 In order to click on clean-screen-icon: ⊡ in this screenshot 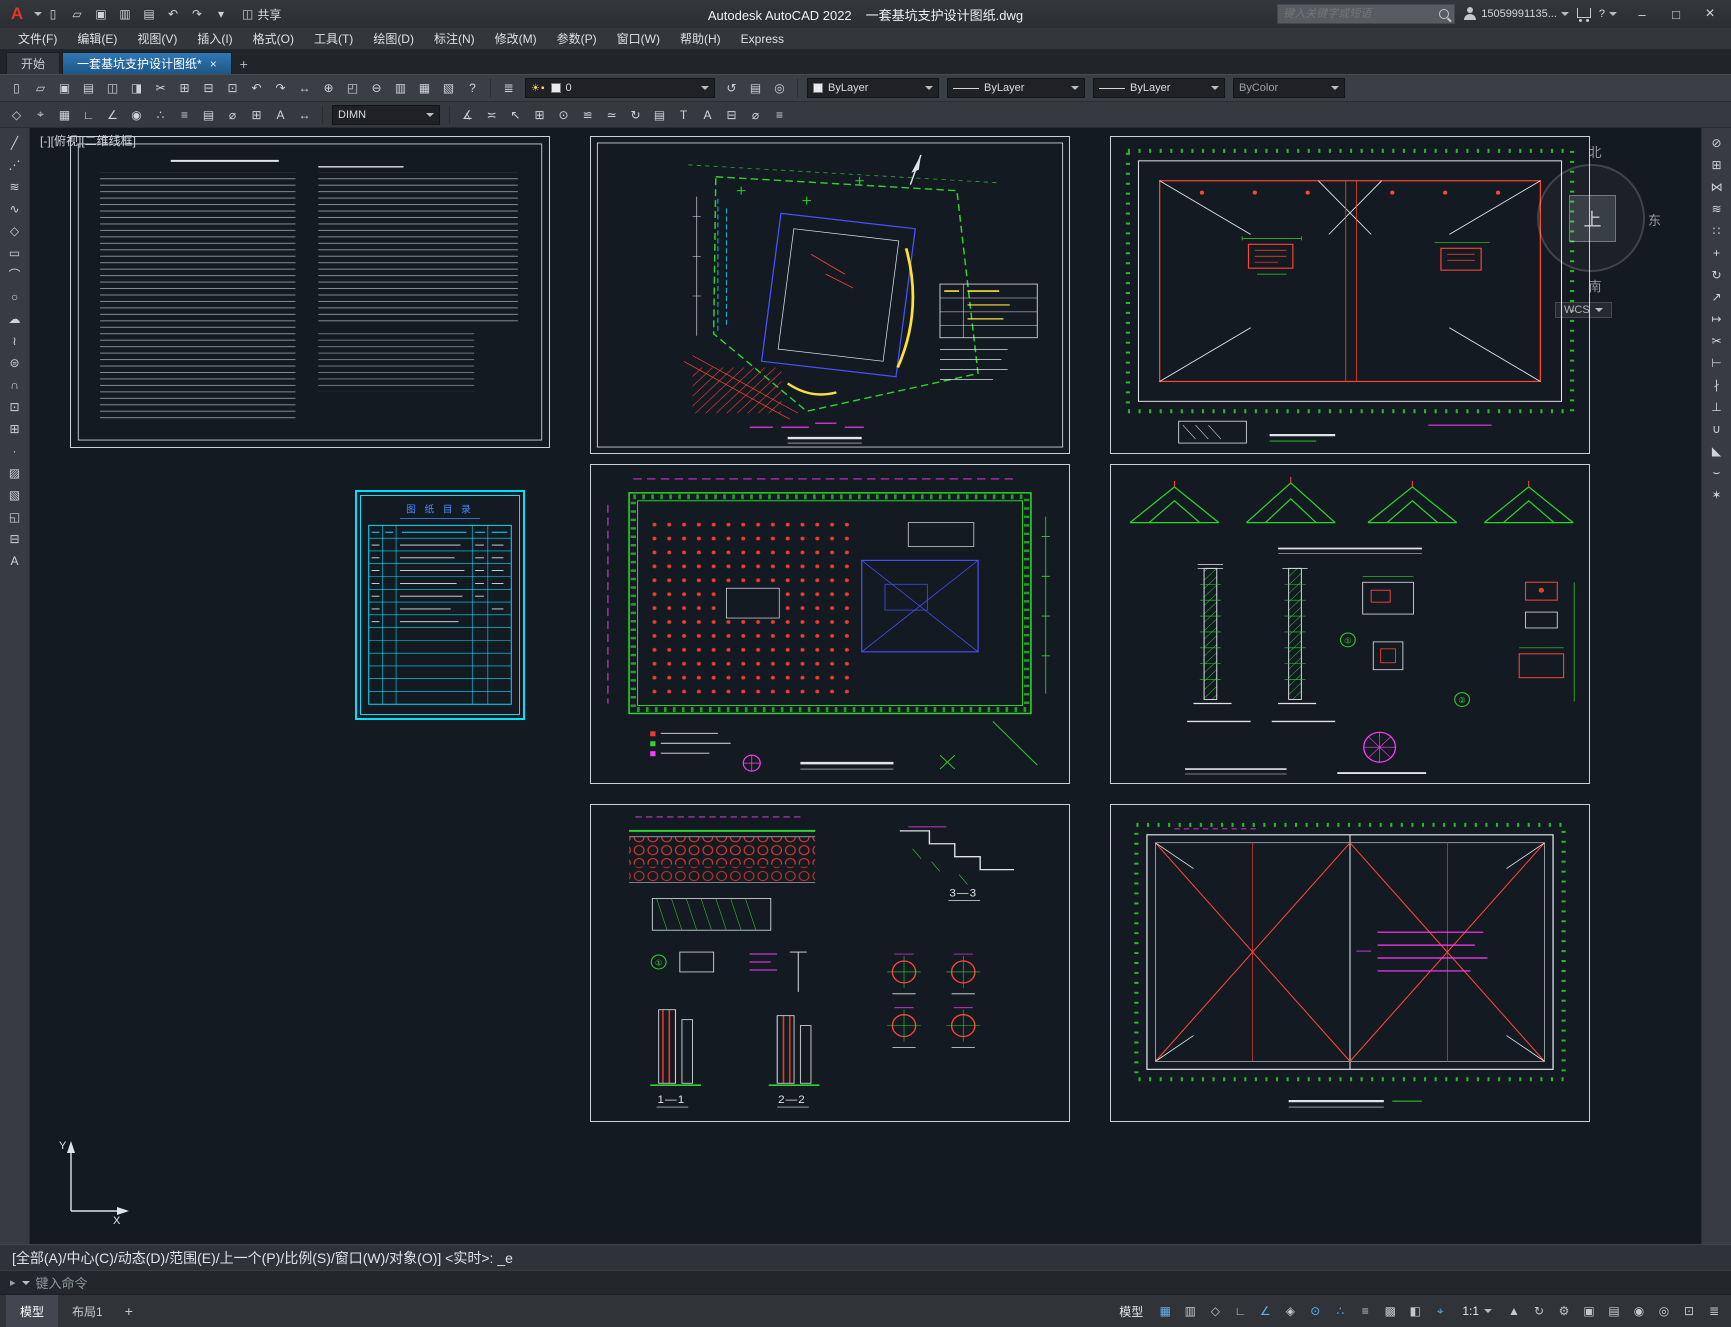, I will do `click(1689, 1311)`.